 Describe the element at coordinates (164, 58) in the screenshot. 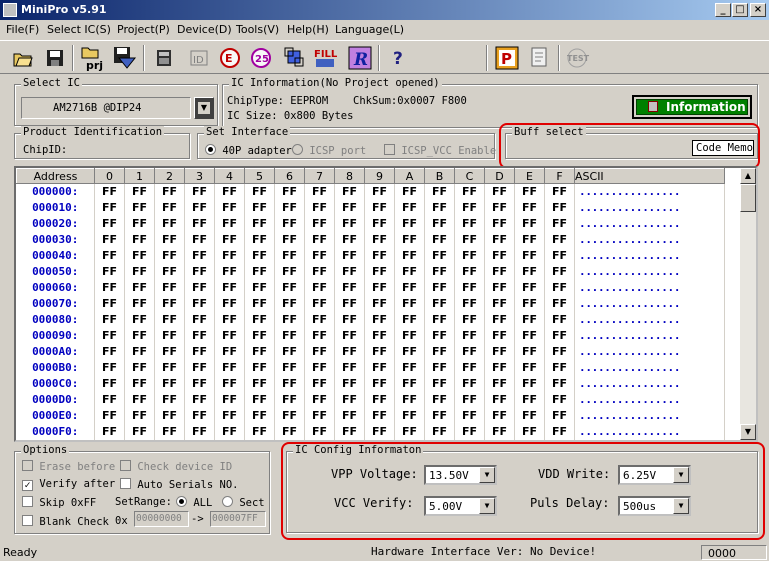

I see `chip-icon` at that location.